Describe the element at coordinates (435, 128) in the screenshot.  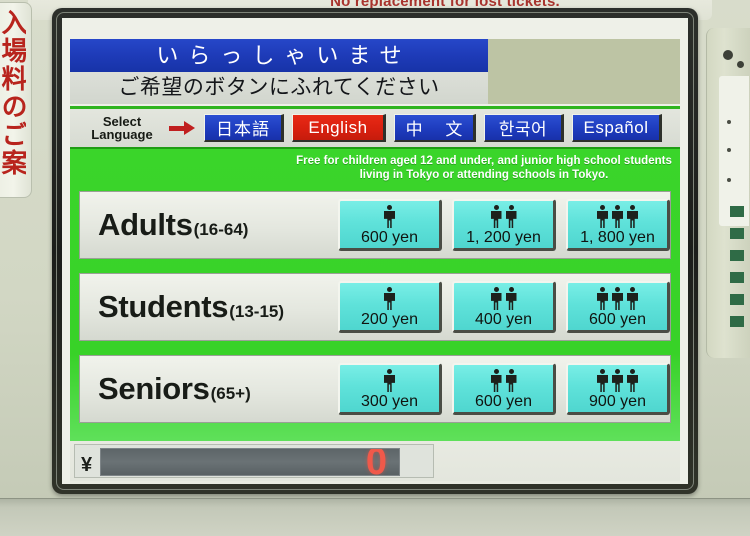
I see `language-button-zh: 中 文` at that location.